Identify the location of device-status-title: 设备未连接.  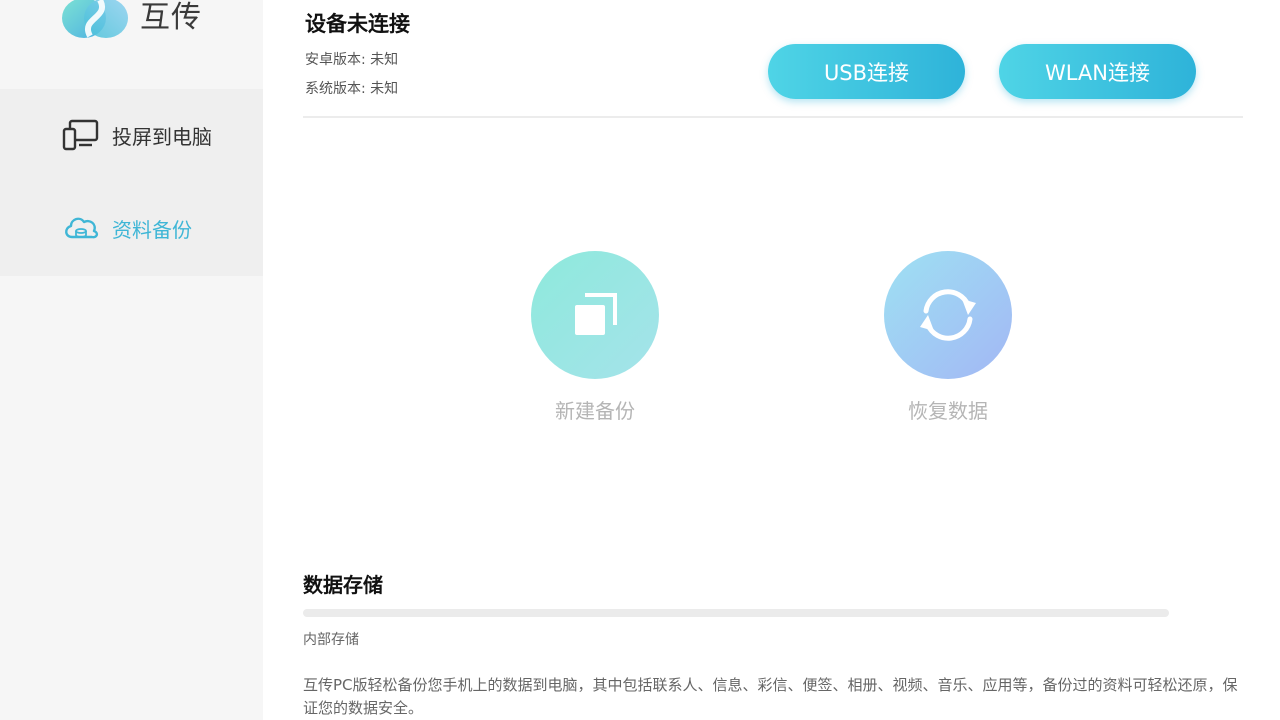
(357, 24).